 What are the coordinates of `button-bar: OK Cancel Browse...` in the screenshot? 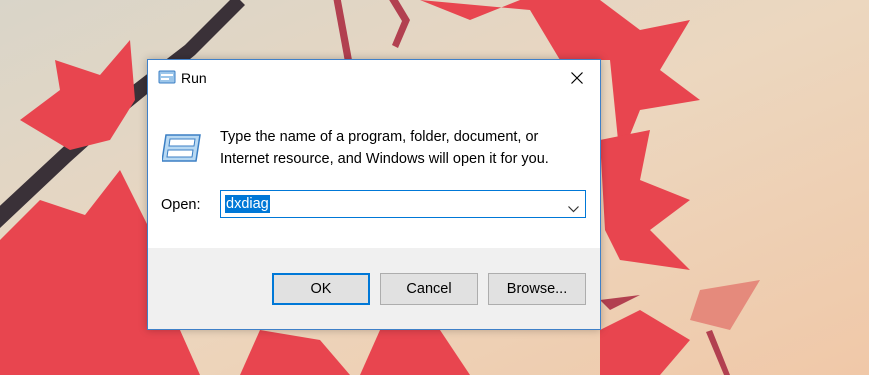 It's located at (374, 288).